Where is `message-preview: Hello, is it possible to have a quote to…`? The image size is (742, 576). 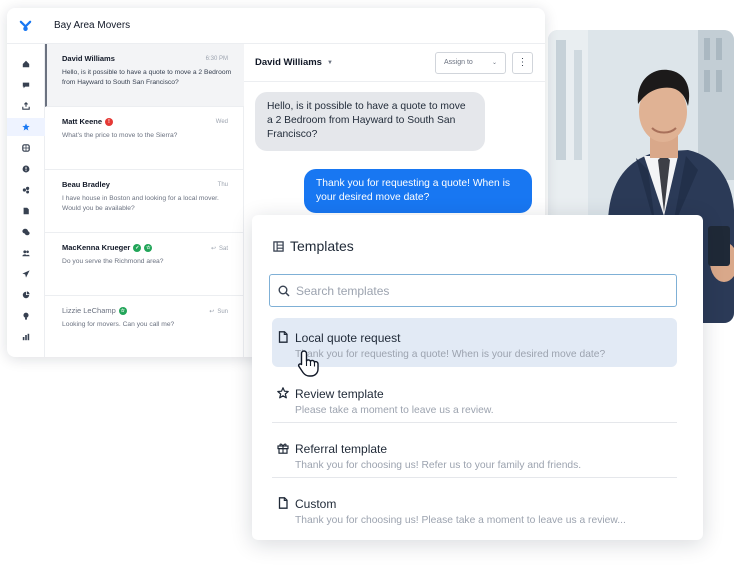
message-preview: Hello, is it possible to have a quote to… is located at coordinates (147, 78).